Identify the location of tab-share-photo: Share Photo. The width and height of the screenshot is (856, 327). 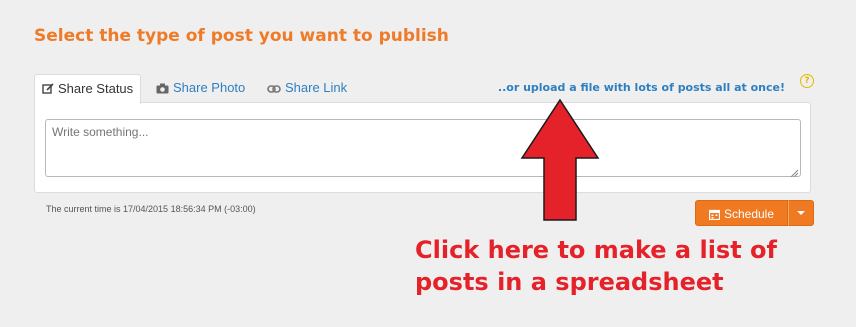
(200, 88).